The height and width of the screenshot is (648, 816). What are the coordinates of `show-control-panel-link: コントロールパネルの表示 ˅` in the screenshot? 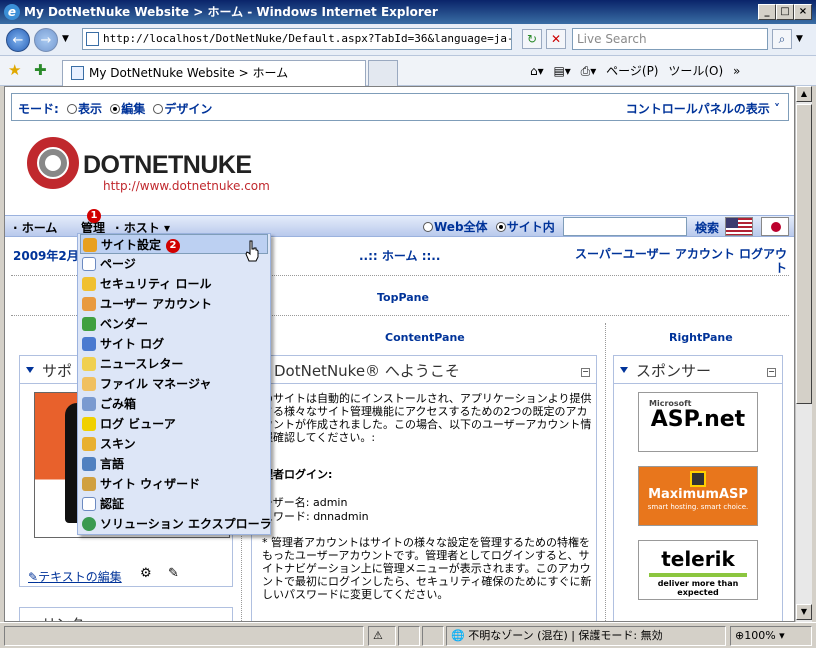 It's located at (703, 108).